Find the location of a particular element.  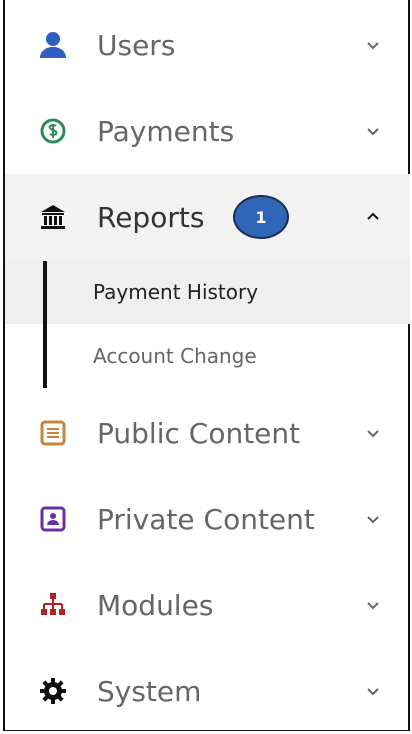

sidebar-item-public-content: Public Content is located at coordinates (207, 433).